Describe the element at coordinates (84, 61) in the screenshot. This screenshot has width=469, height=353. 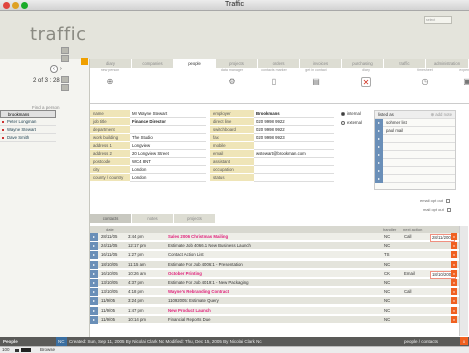
I see `new-record-button` at that location.